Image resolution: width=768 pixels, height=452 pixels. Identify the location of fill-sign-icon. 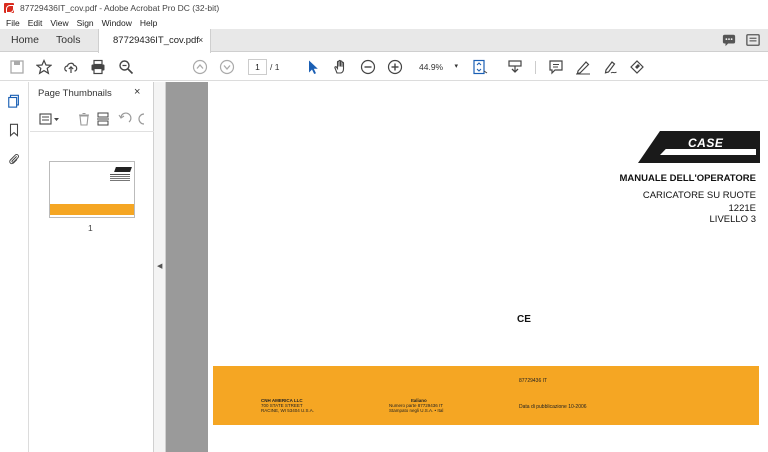
(637, 67).